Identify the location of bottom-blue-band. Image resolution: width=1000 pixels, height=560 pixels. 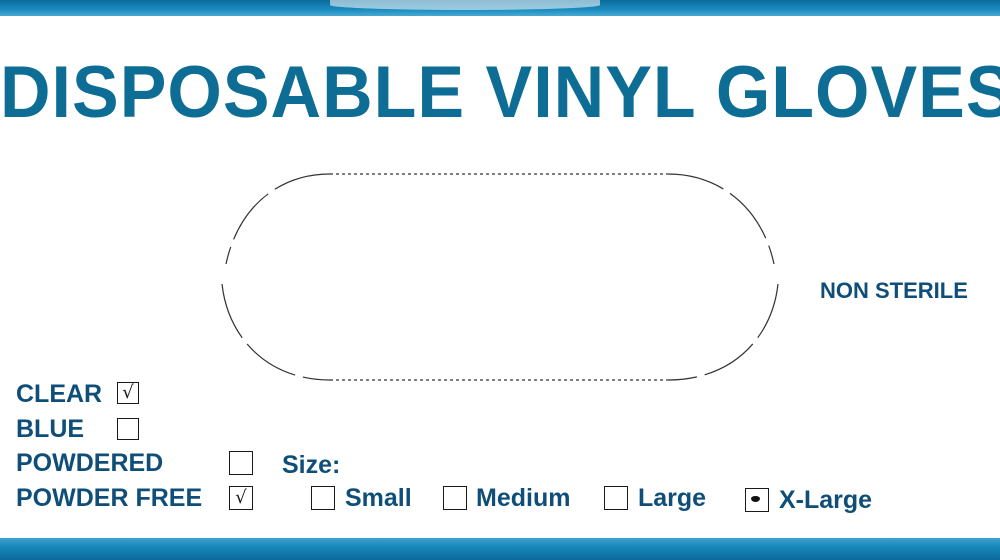
(500, 549).